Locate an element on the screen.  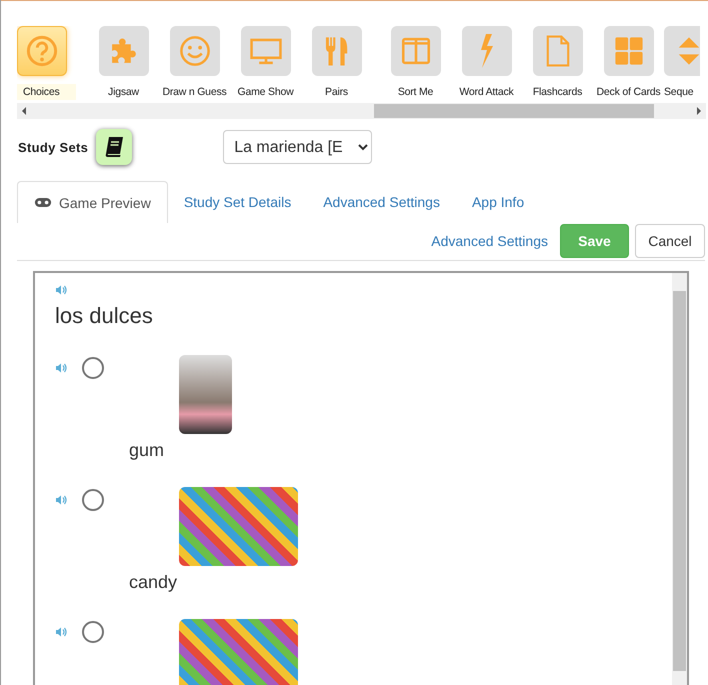
study-sets-label: Study Sets is located at coordinates (53, 147).